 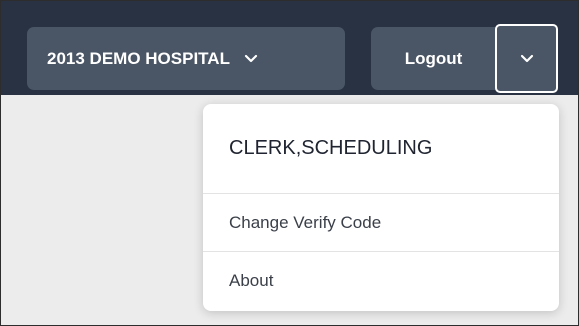 I want to click on facility-selector-label: 2013 DEMO HOSPITAL, so click(x=138, y=58).